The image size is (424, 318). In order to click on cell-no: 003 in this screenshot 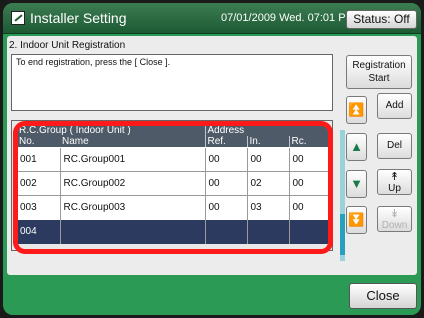, I will do `click(38, 207)`.